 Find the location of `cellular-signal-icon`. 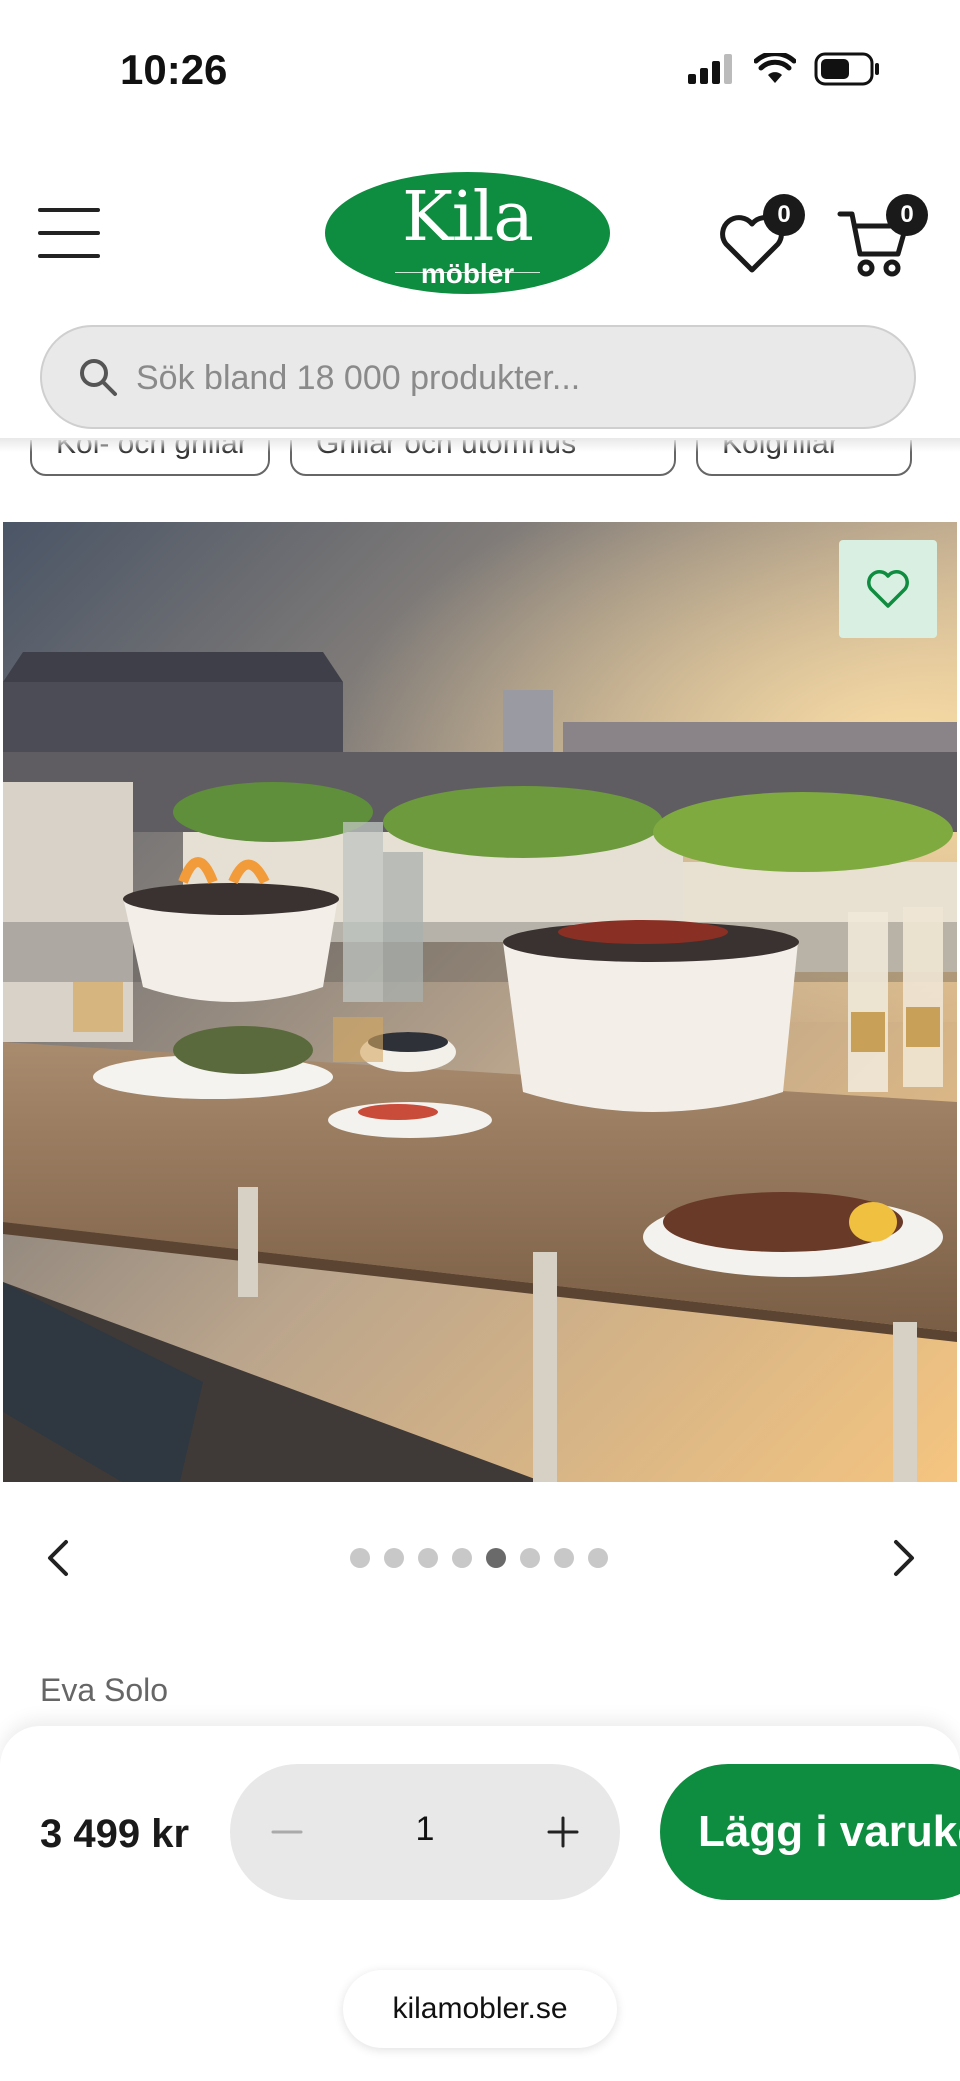

cellular-signal-icon is located at coordinates (710, 69).